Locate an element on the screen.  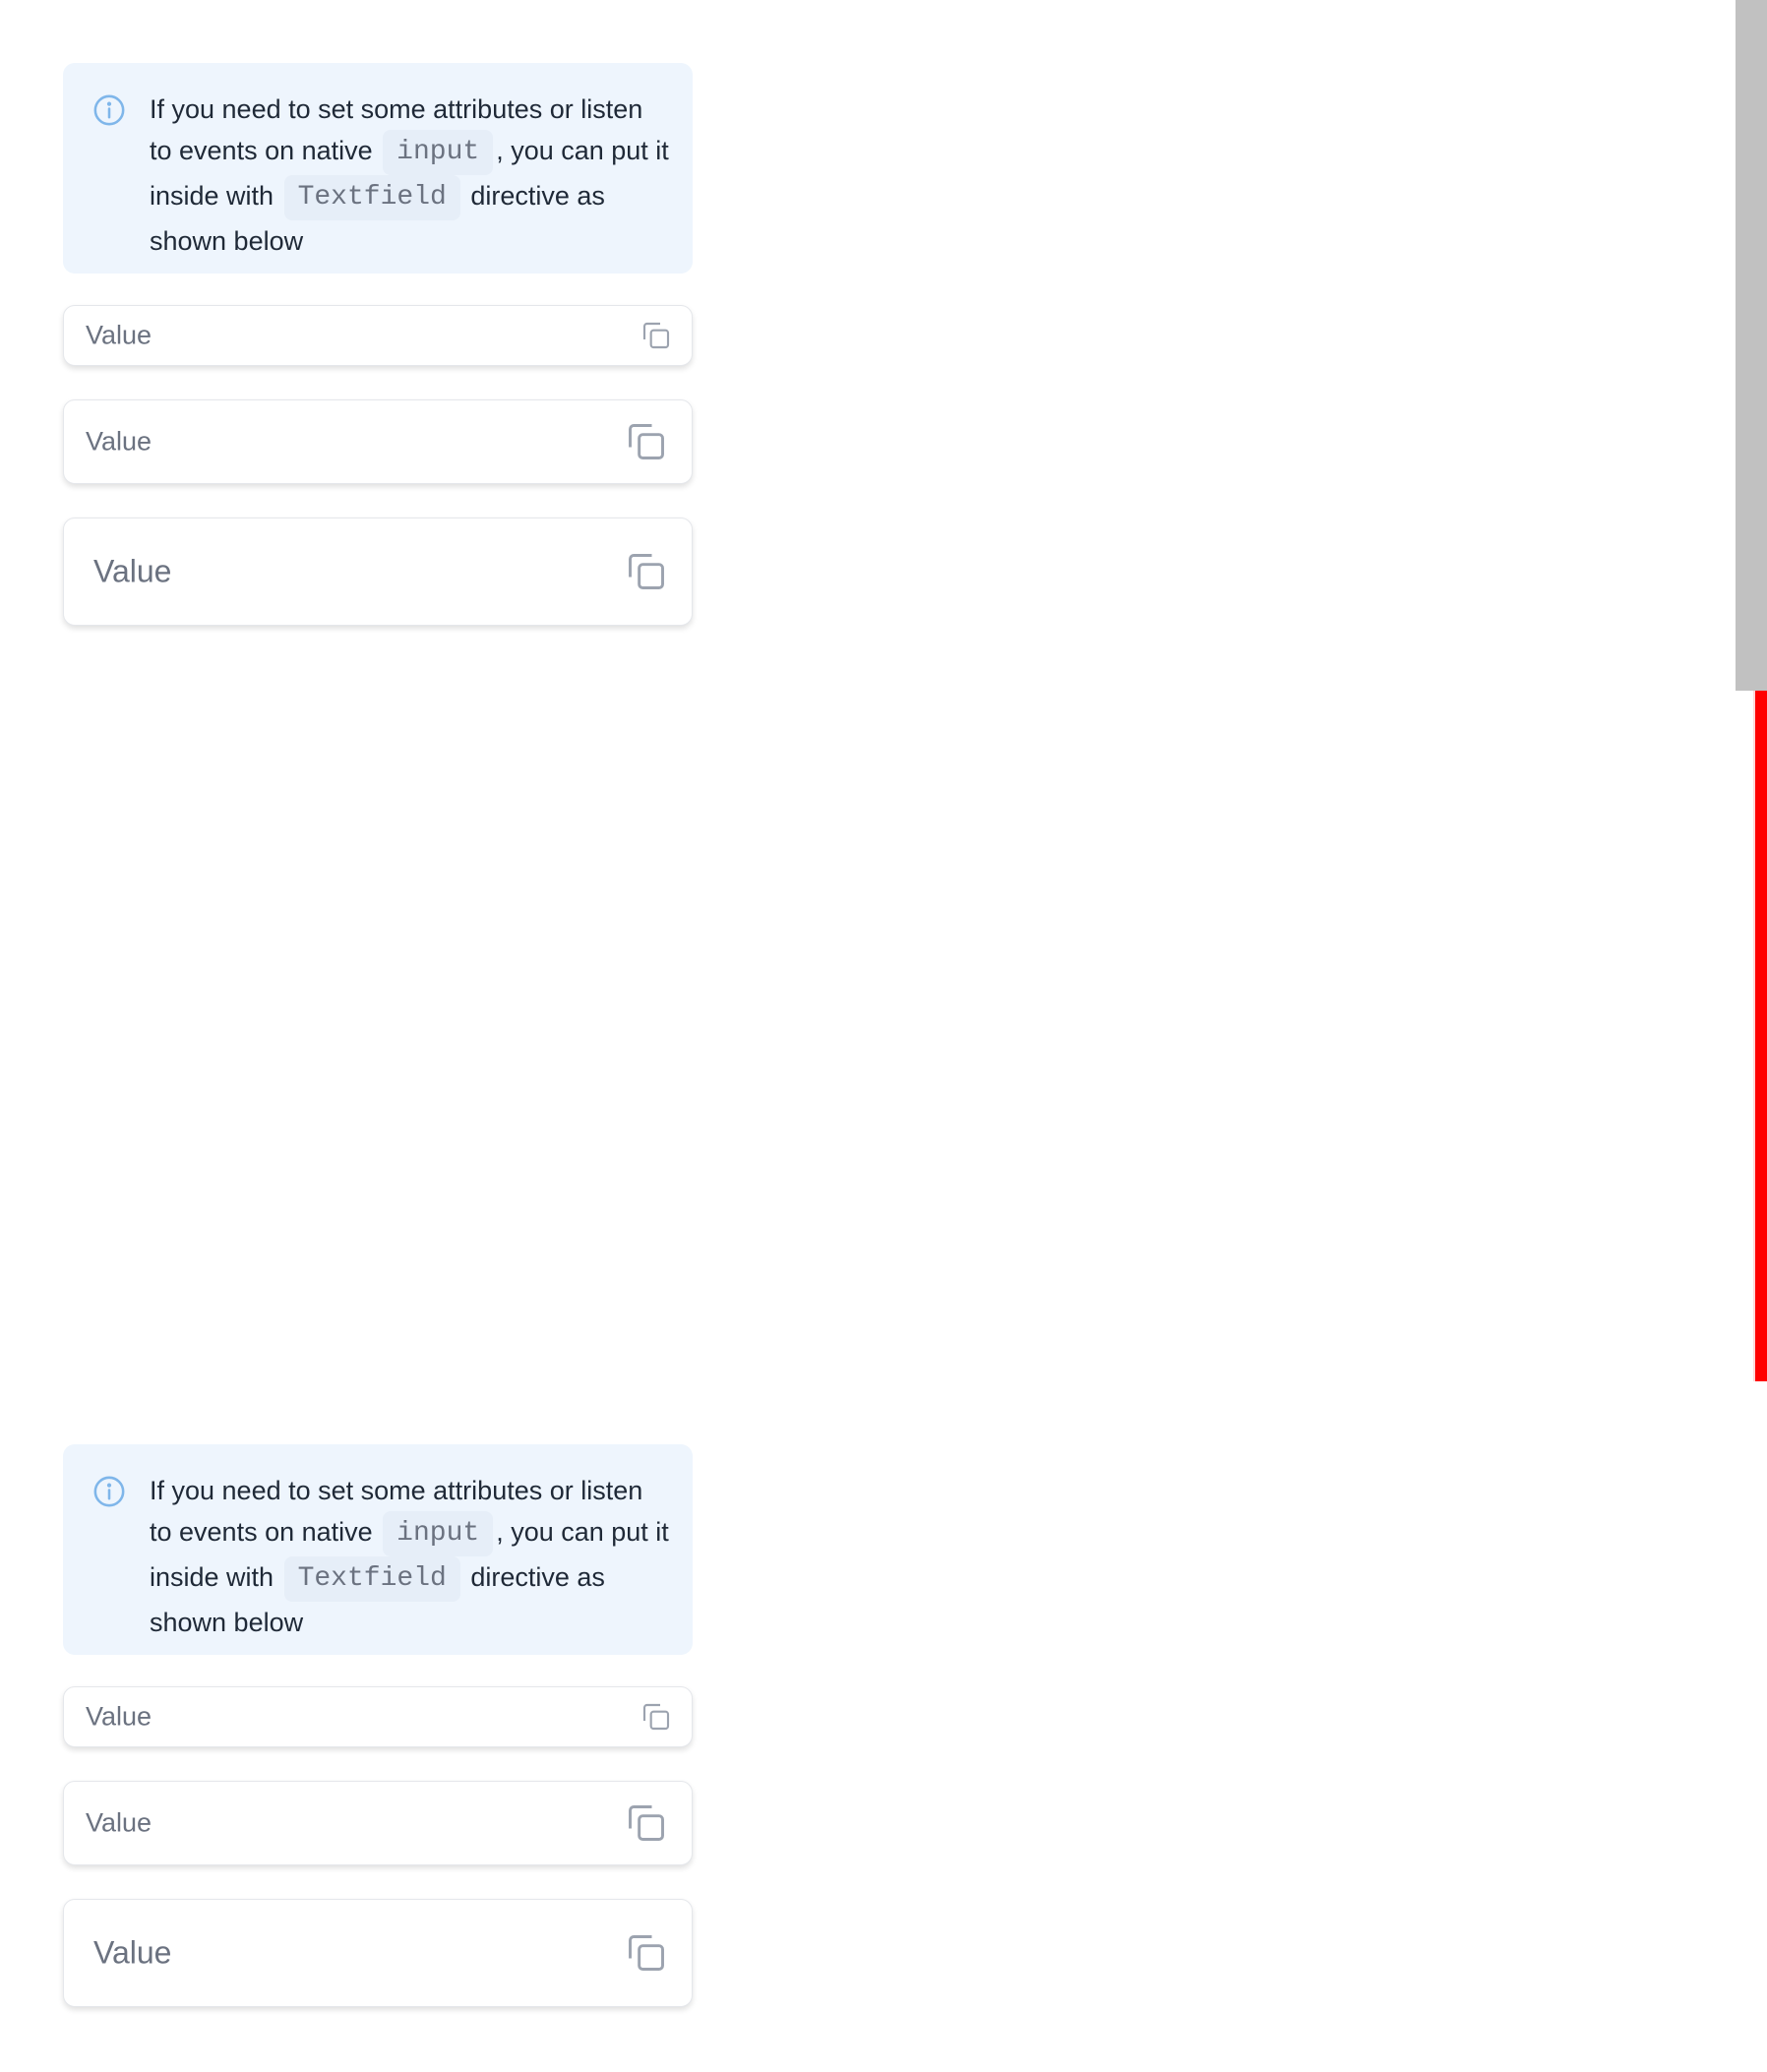
scrollbar-thumb-highlight is located at coordinates (1760, 1036).